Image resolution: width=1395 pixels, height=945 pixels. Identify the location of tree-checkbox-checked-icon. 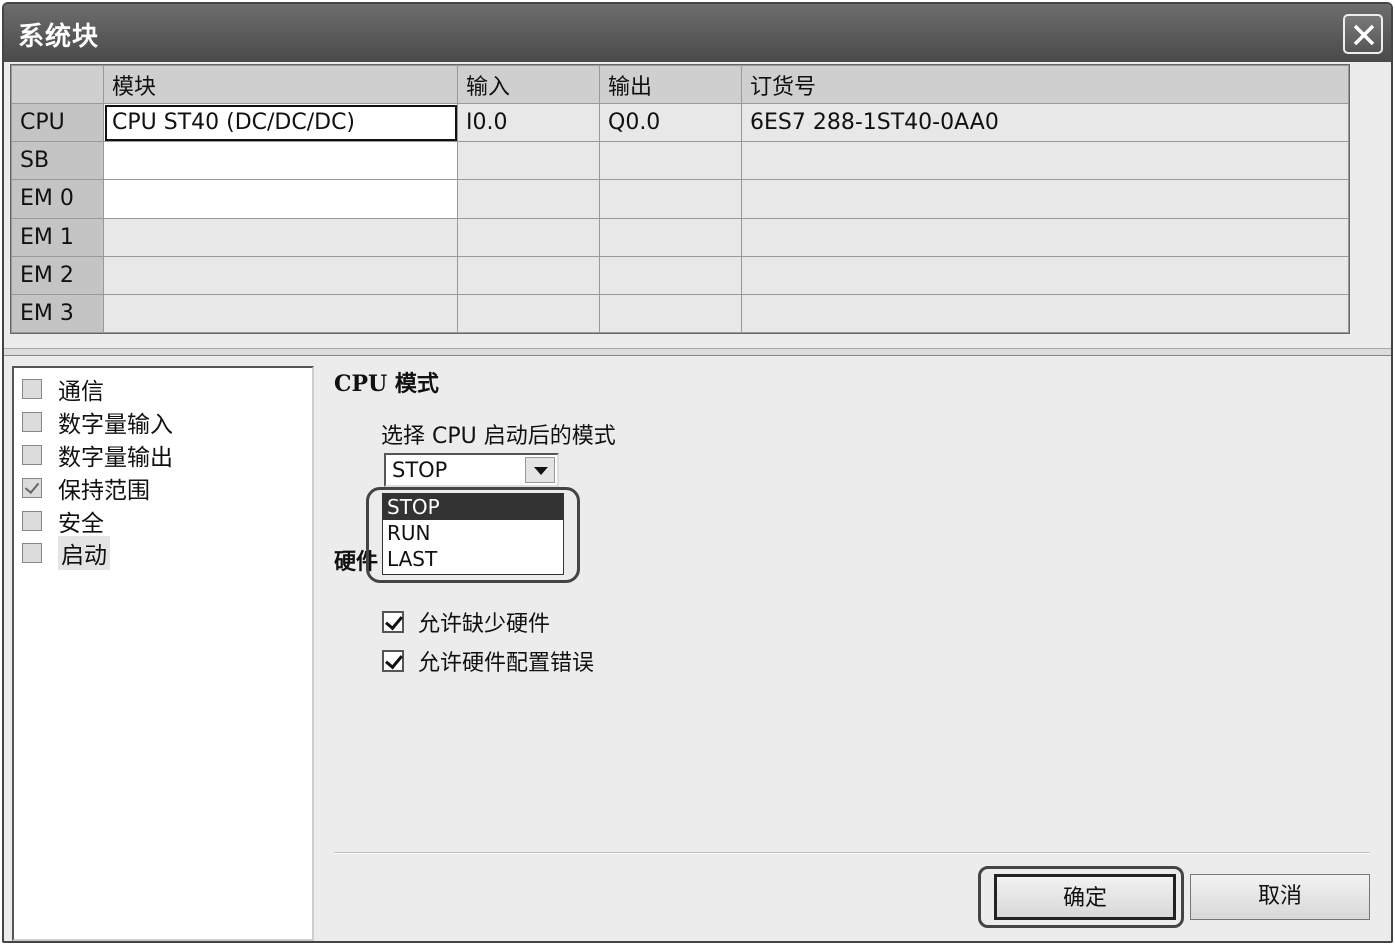
(32, 488).